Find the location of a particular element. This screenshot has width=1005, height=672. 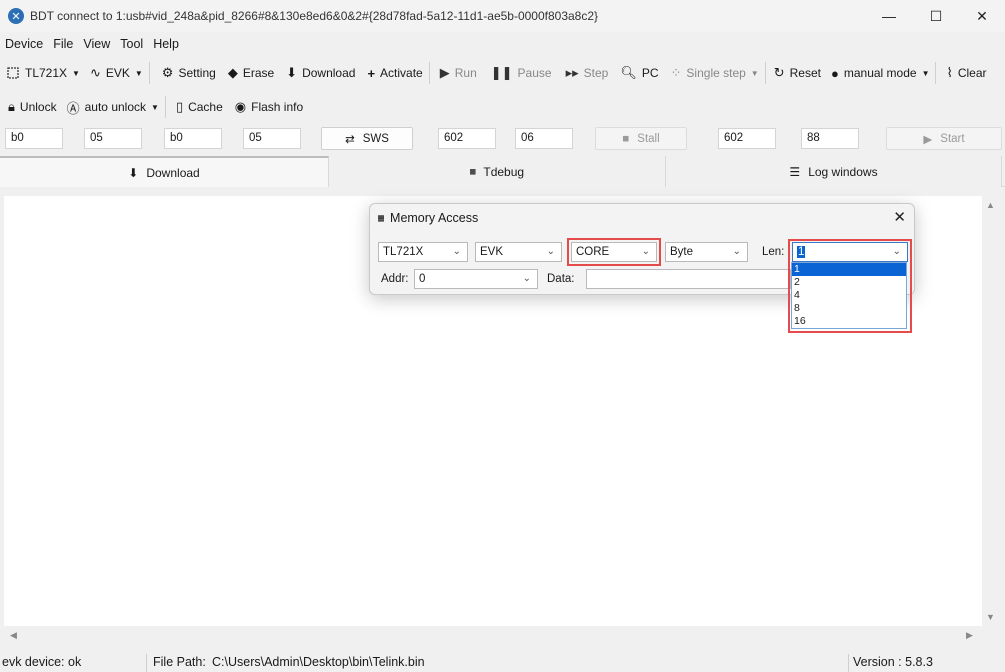

eye-icon: ◉ is located at coordinates (240, 106).